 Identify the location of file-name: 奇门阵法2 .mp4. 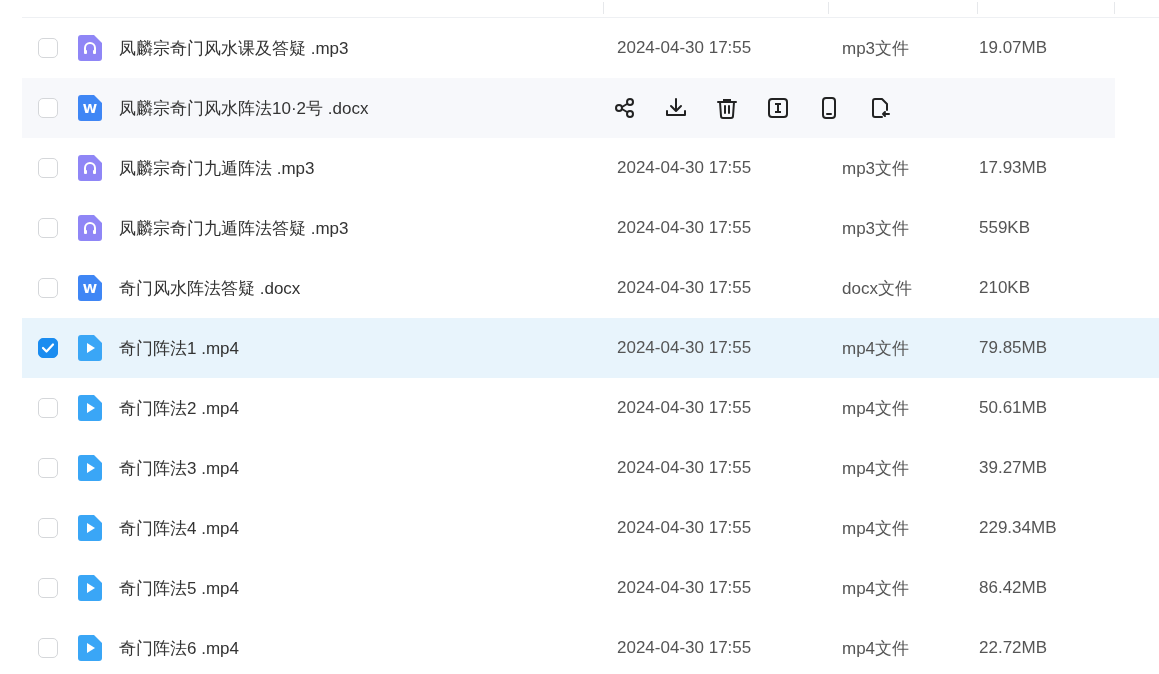
(179, 408).